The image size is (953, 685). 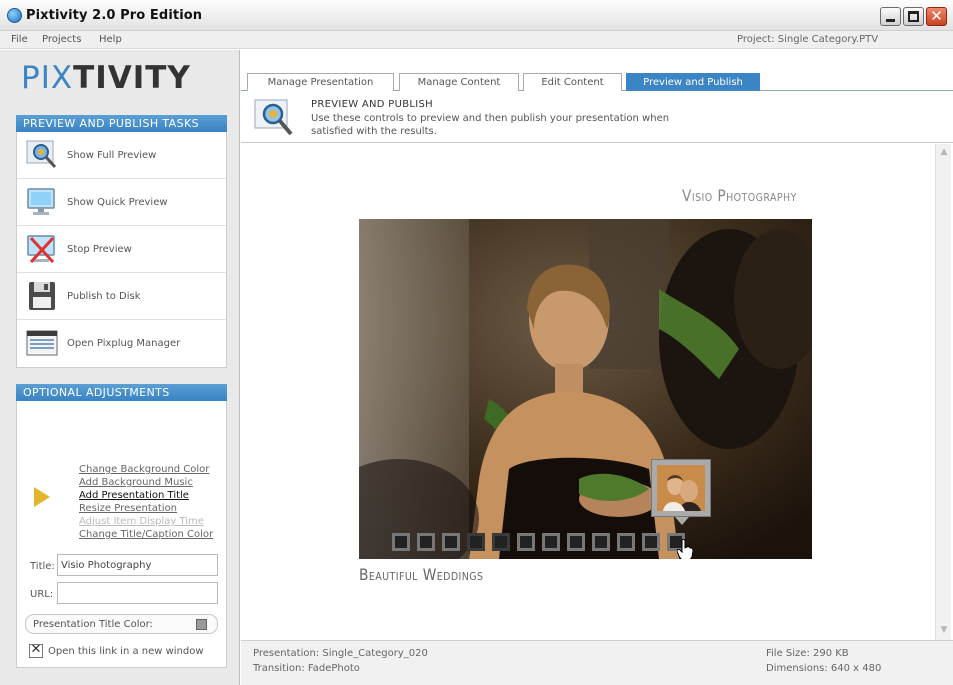 What do you see at coordinates (112, 155) in the screenshot?
I see `task-label: Show Full Preview` at bounding box center [112, 155].